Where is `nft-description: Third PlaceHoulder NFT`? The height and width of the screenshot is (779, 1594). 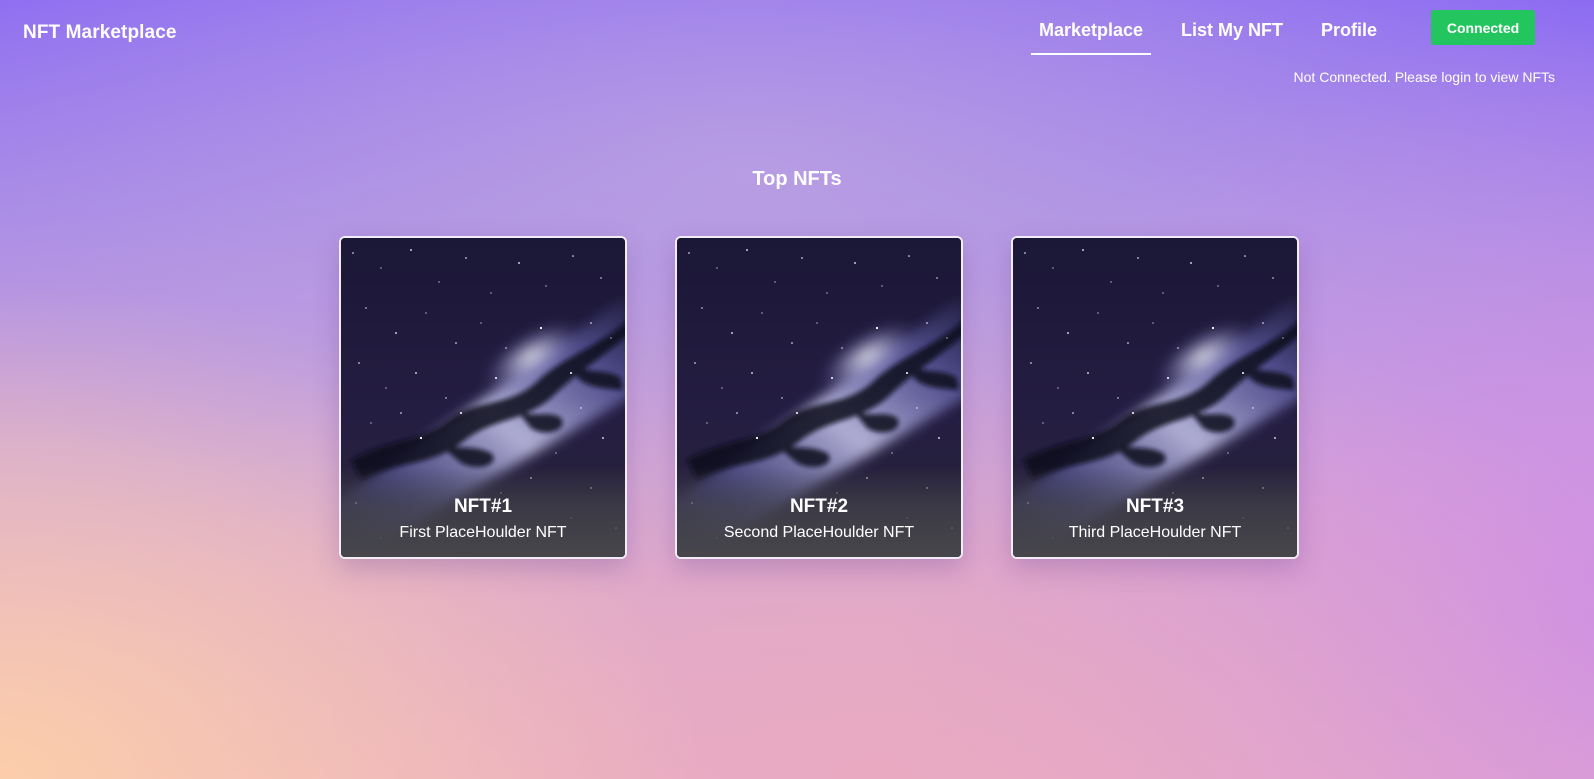 nft-description: Third PlaceHoulder NFT is located at coordinates (1155, 532).